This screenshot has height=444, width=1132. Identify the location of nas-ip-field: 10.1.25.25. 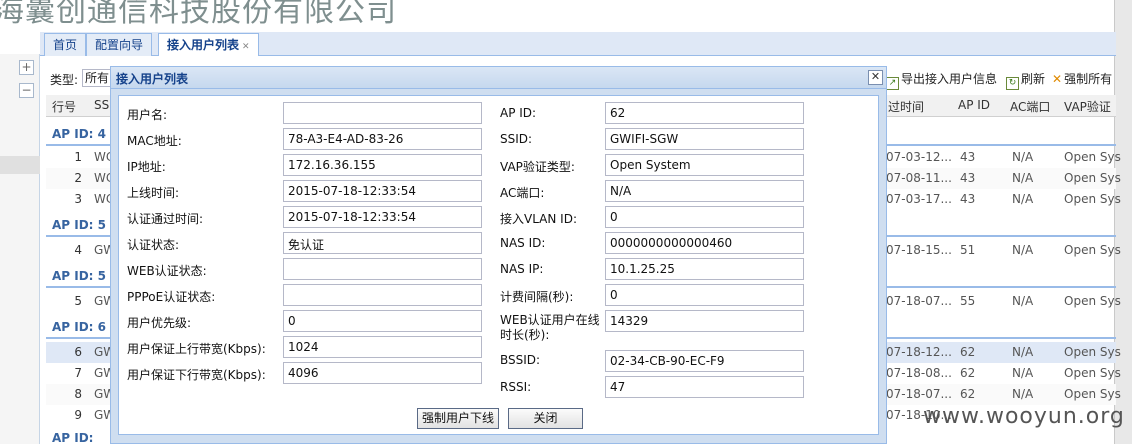
(704, 269).